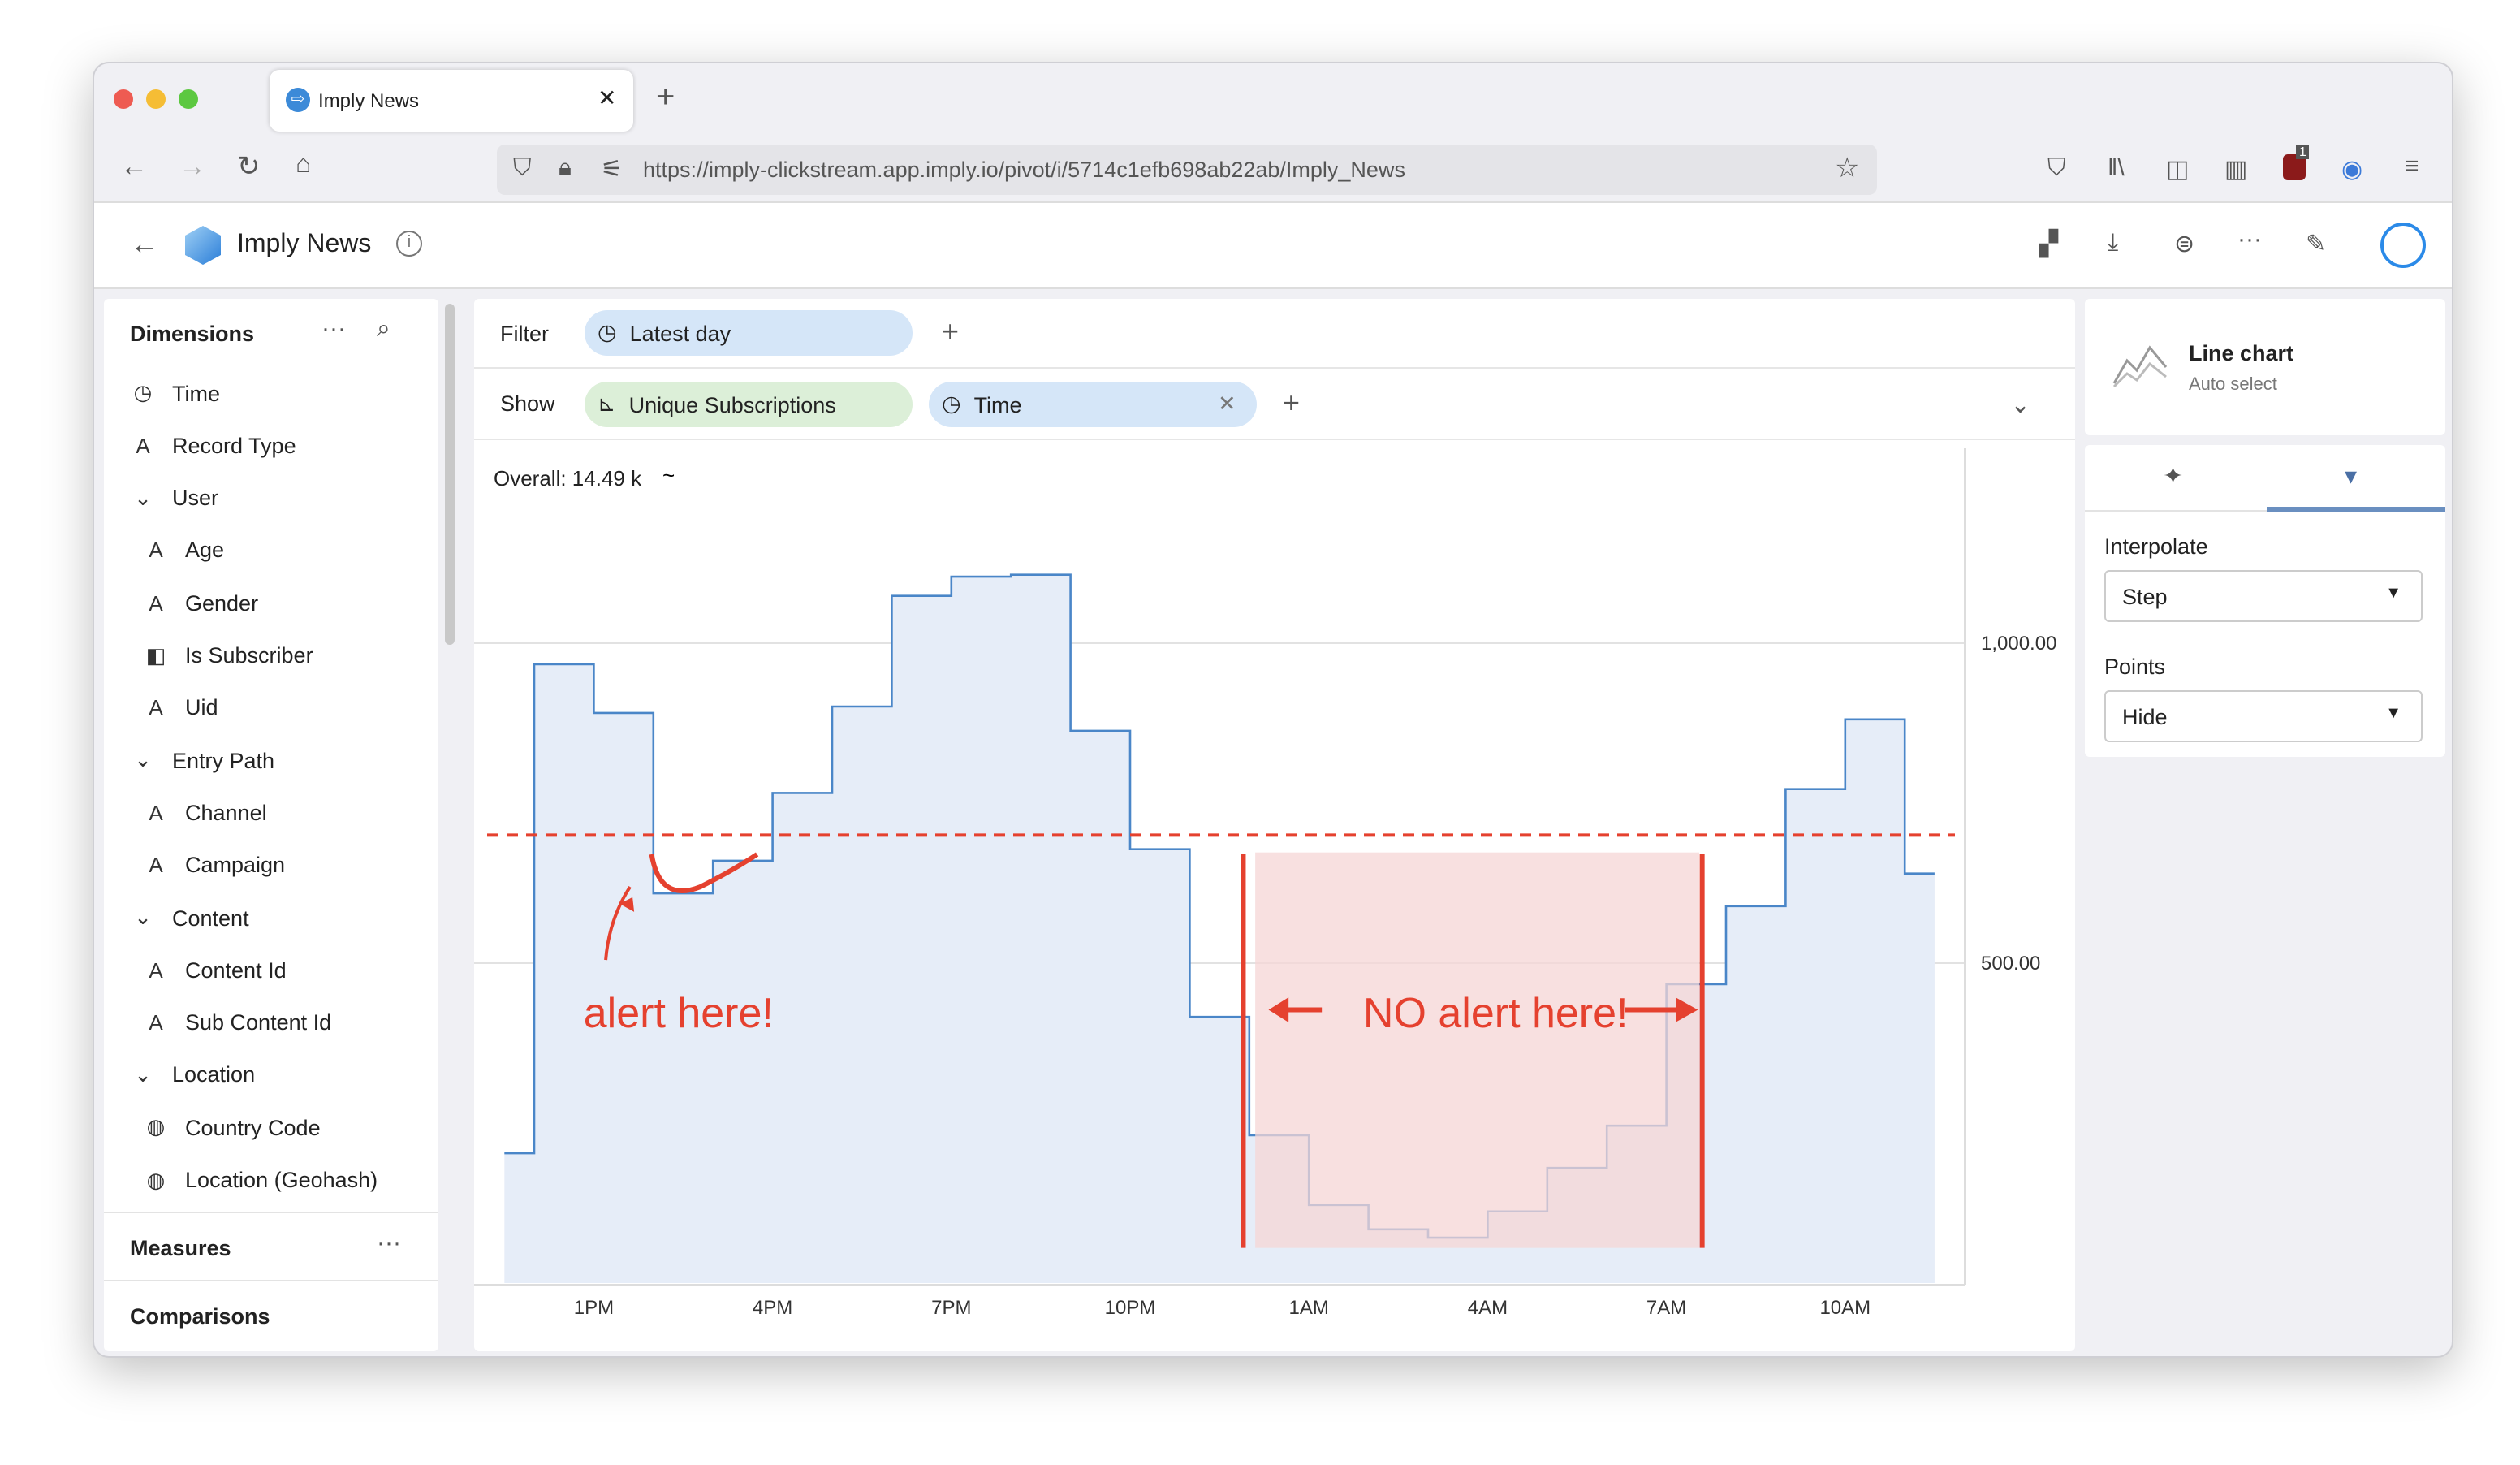 This screenshot has height=1465, width=2520. Describe the element at coordinates (2011, 964) in the screenshot. I see `y-tick-label: 500.00` at that location.